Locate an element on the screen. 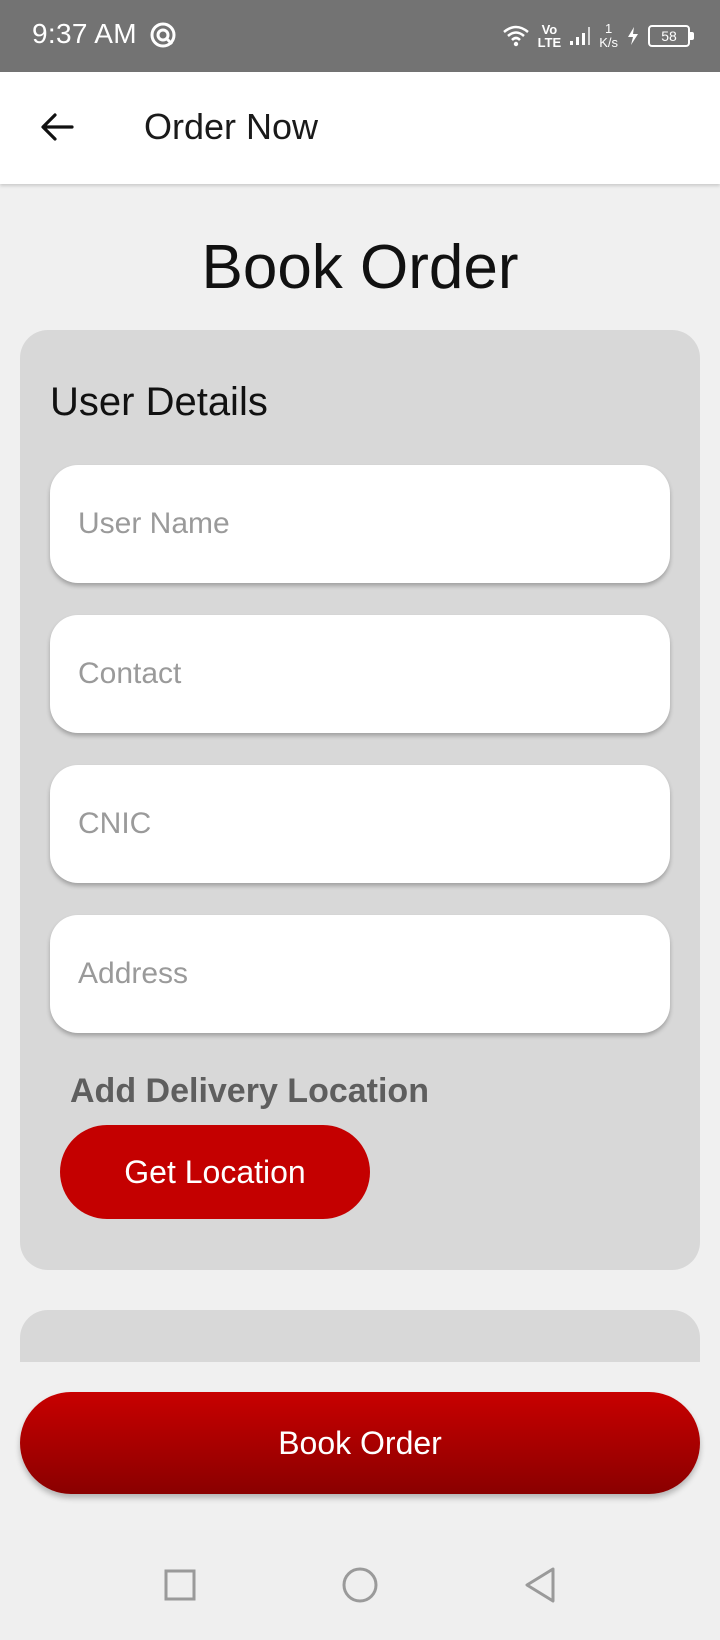  back-button is located at coordinates (57, 127).